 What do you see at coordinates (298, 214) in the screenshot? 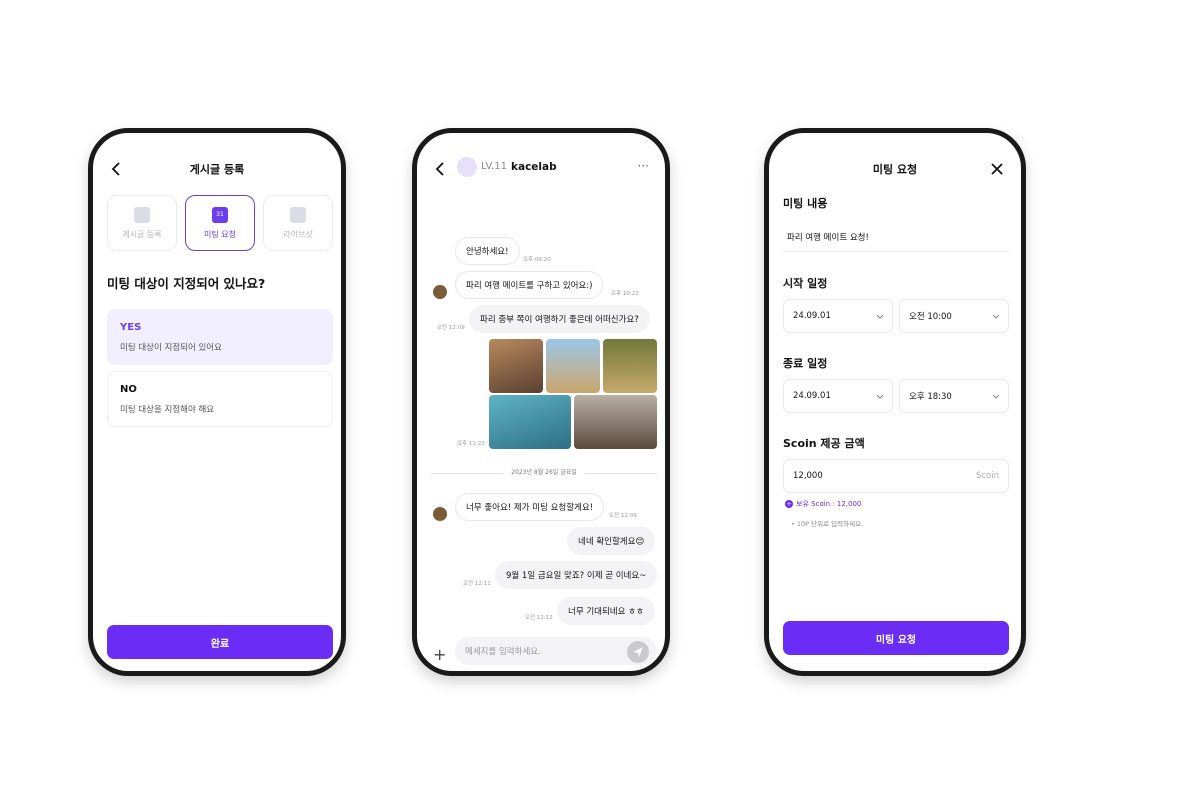
I see `camera-icon` at bounding box center [298, 214].